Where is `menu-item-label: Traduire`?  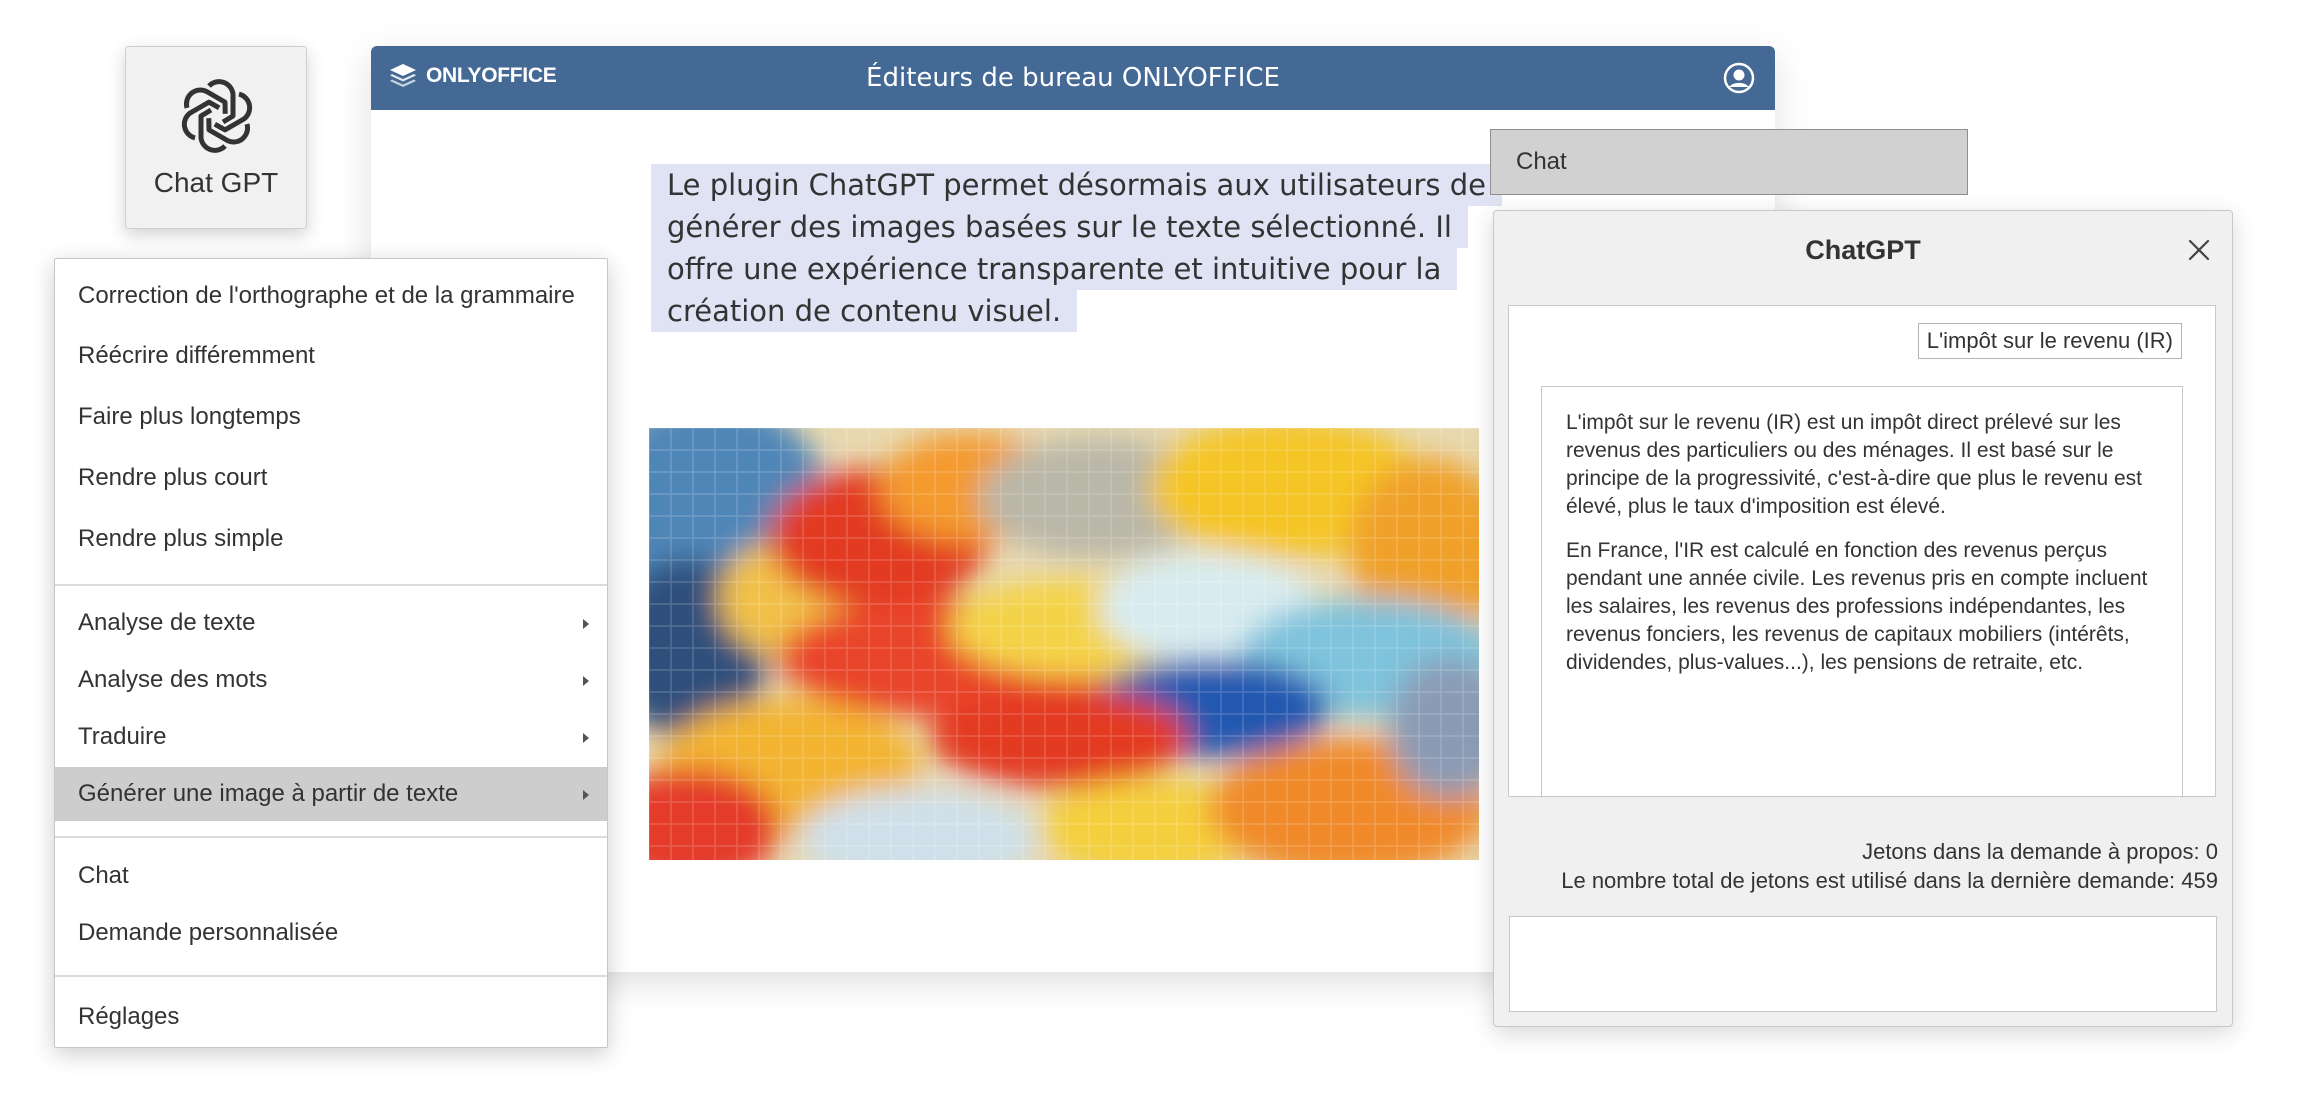 menu-item-label: Traduire is located at coordinates (122, 736).